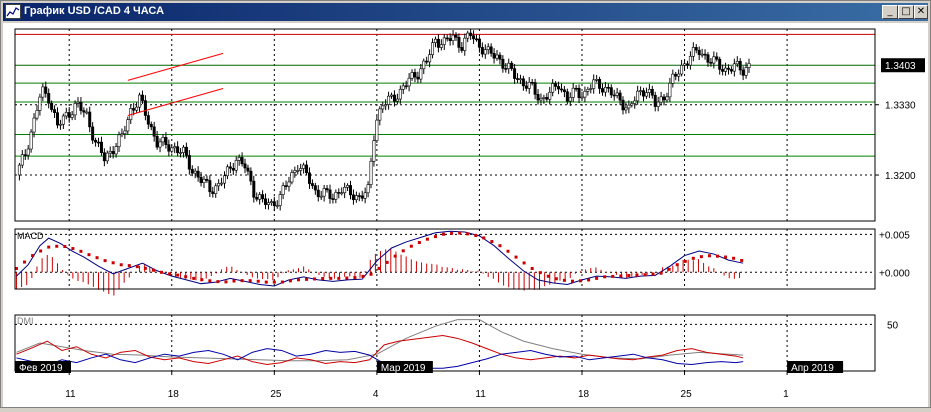 The image size is (931, 412). I want to click on close-icon: ✕, so click(921, 11).